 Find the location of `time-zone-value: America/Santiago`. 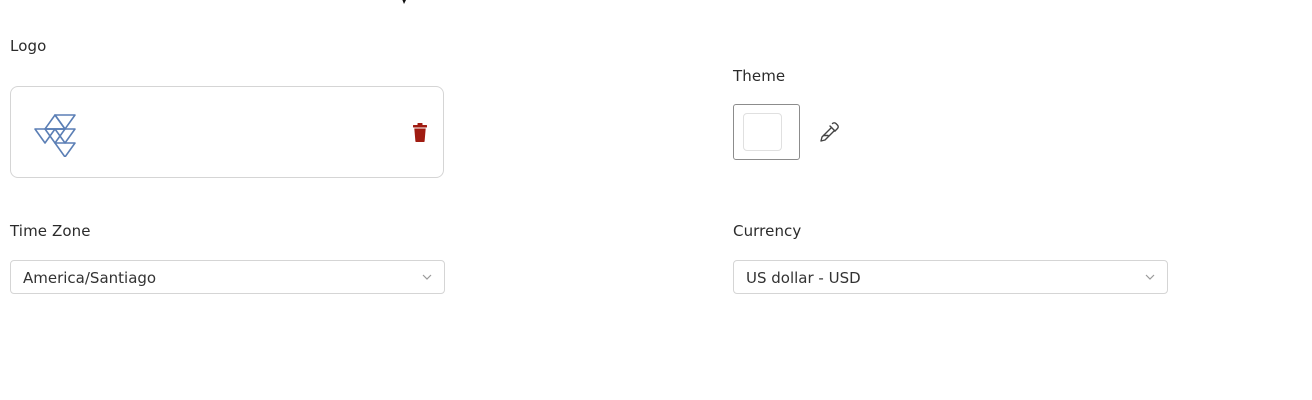

time-zone-value: America/Santiago is located at coordinates (90, 278).